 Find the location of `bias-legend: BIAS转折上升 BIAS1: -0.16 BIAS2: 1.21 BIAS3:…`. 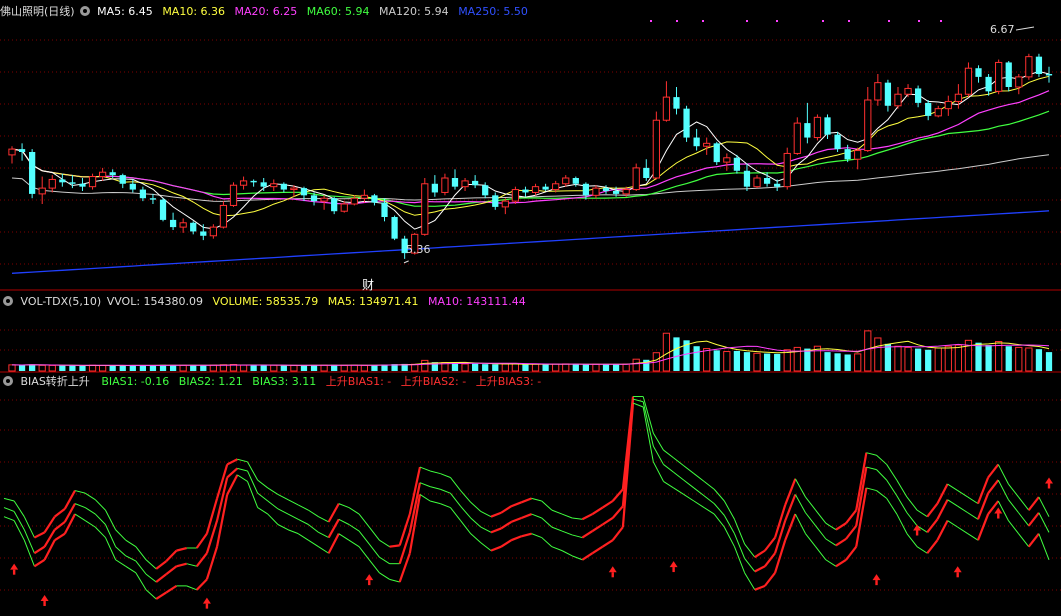

bias-legend: BIAS转折上升 BIAS1: -0.16 BIAS2: 1.21 BIAS3:… is located at coordinates (273, 382).